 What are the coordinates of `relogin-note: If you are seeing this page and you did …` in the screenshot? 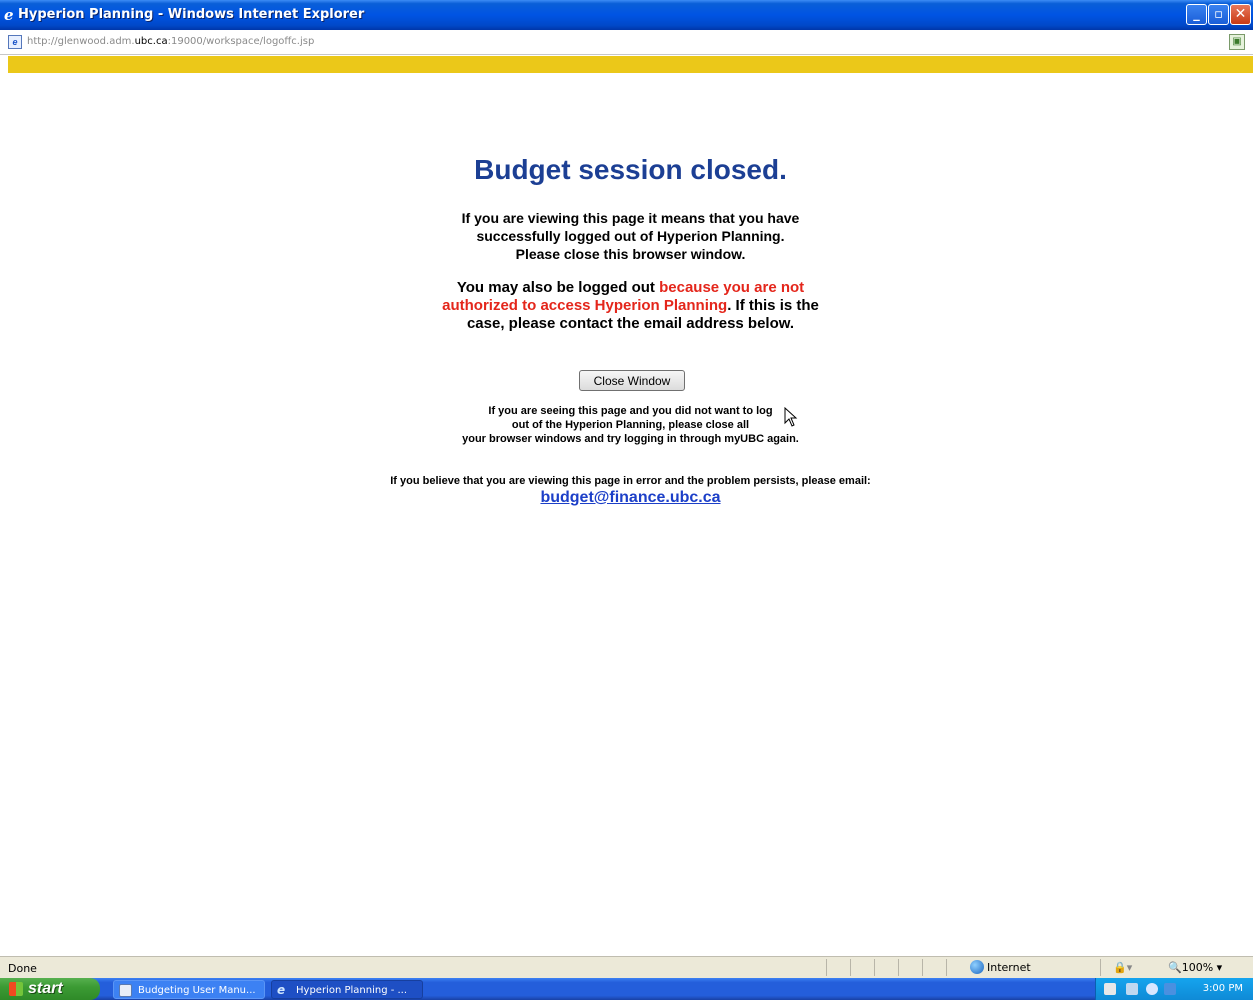 It's located at (630, 425).